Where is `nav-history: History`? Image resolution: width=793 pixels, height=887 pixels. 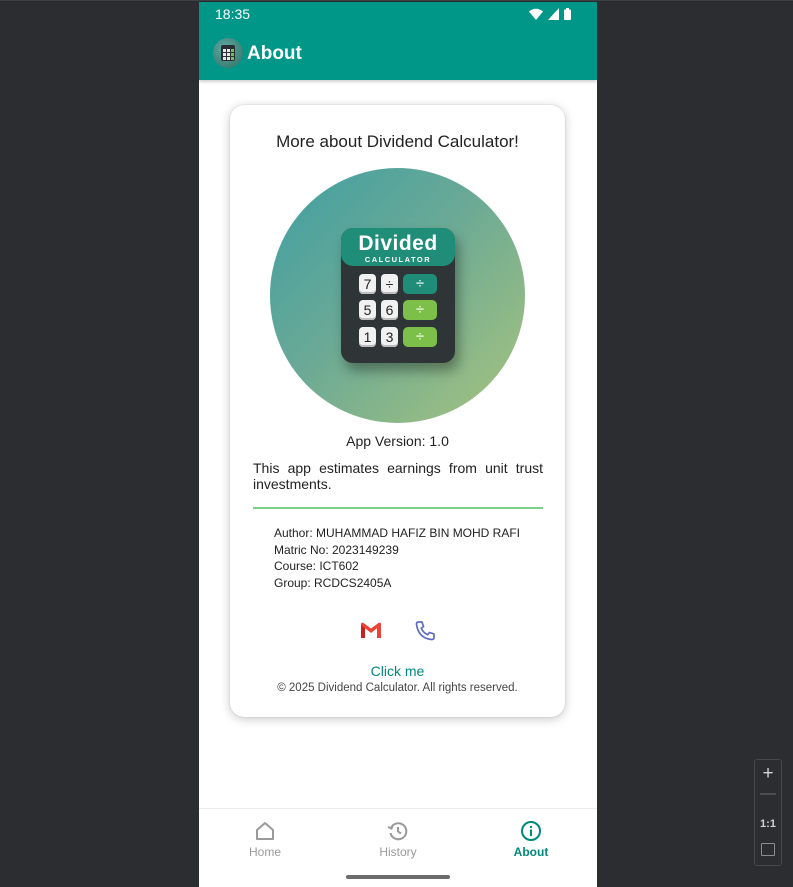
nav-history: History is located at coordinates (398, 839).